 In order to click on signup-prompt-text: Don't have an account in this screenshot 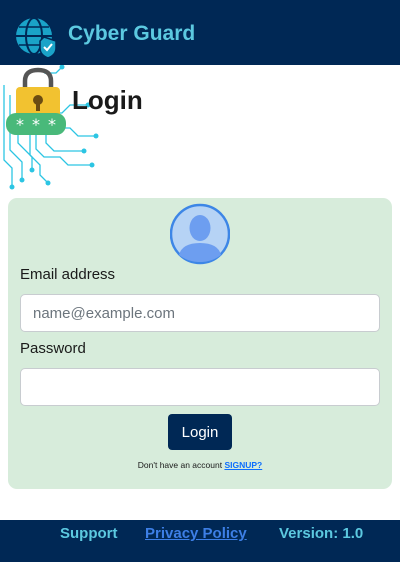, I will do `click(180, 465)`.